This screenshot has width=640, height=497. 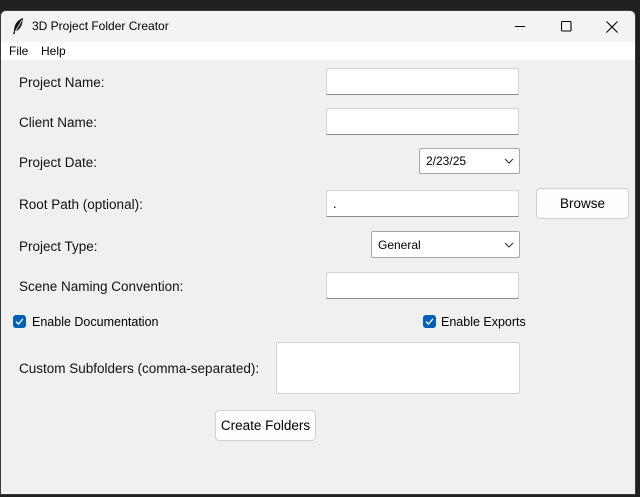 I want to click on custom-subfolders-label: Custom Subfolders (comma-separated):, so click(x=139, y=368).